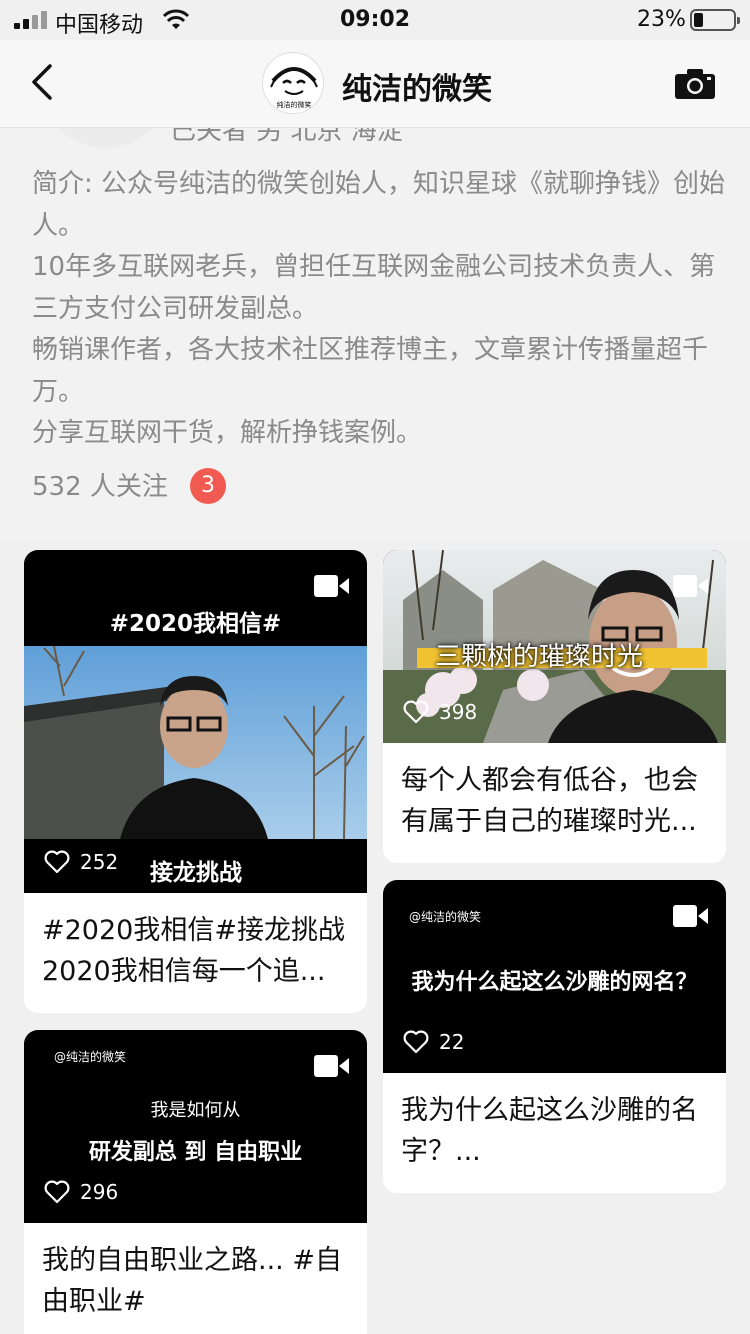 The height and width of the screenshot is (1334, 750). I want to click on avatar: 纯洁的微笑, so click(293, 83).